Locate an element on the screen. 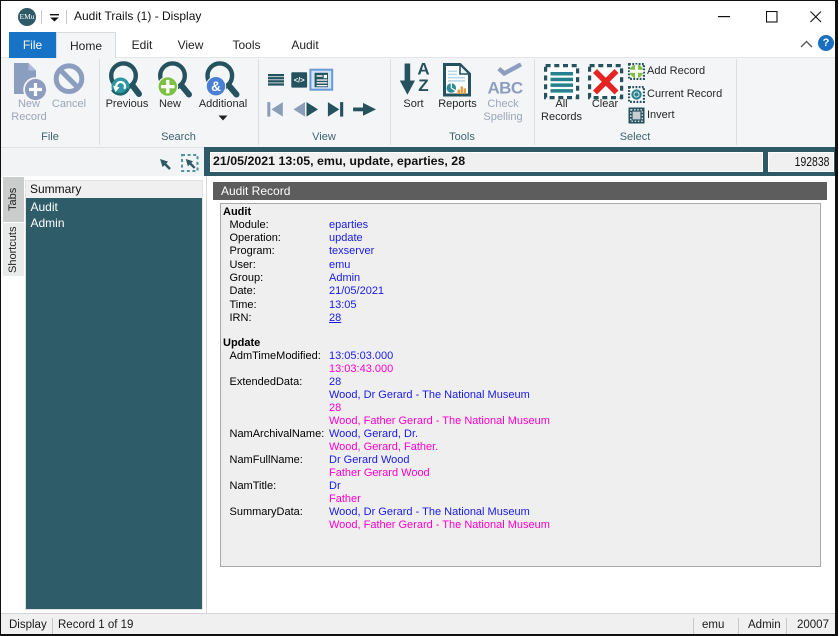  svg-text: ABC is located at coordinates (505, 87).